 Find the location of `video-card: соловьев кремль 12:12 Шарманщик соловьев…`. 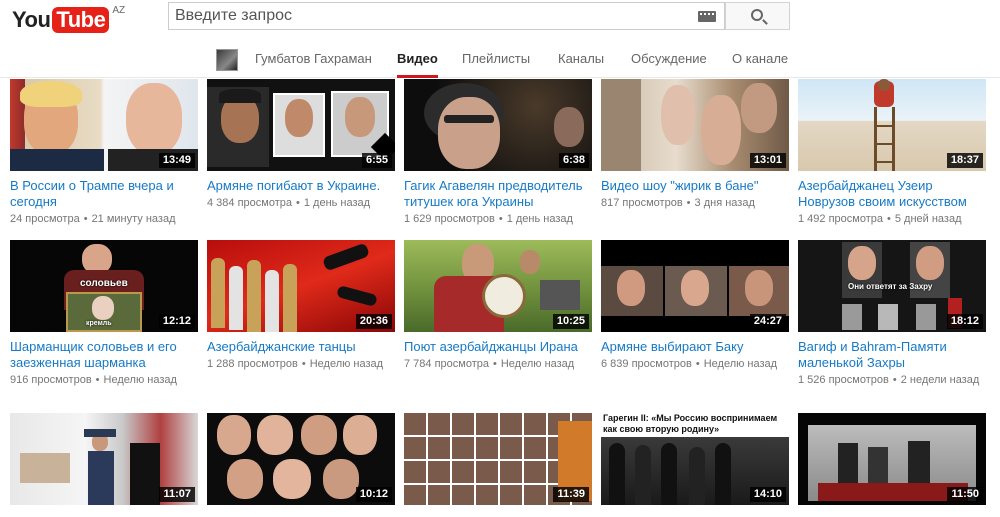

video-card: соловьев кремль 12:12 Шарманщик соловьев… is located at coordinates (104, 313).